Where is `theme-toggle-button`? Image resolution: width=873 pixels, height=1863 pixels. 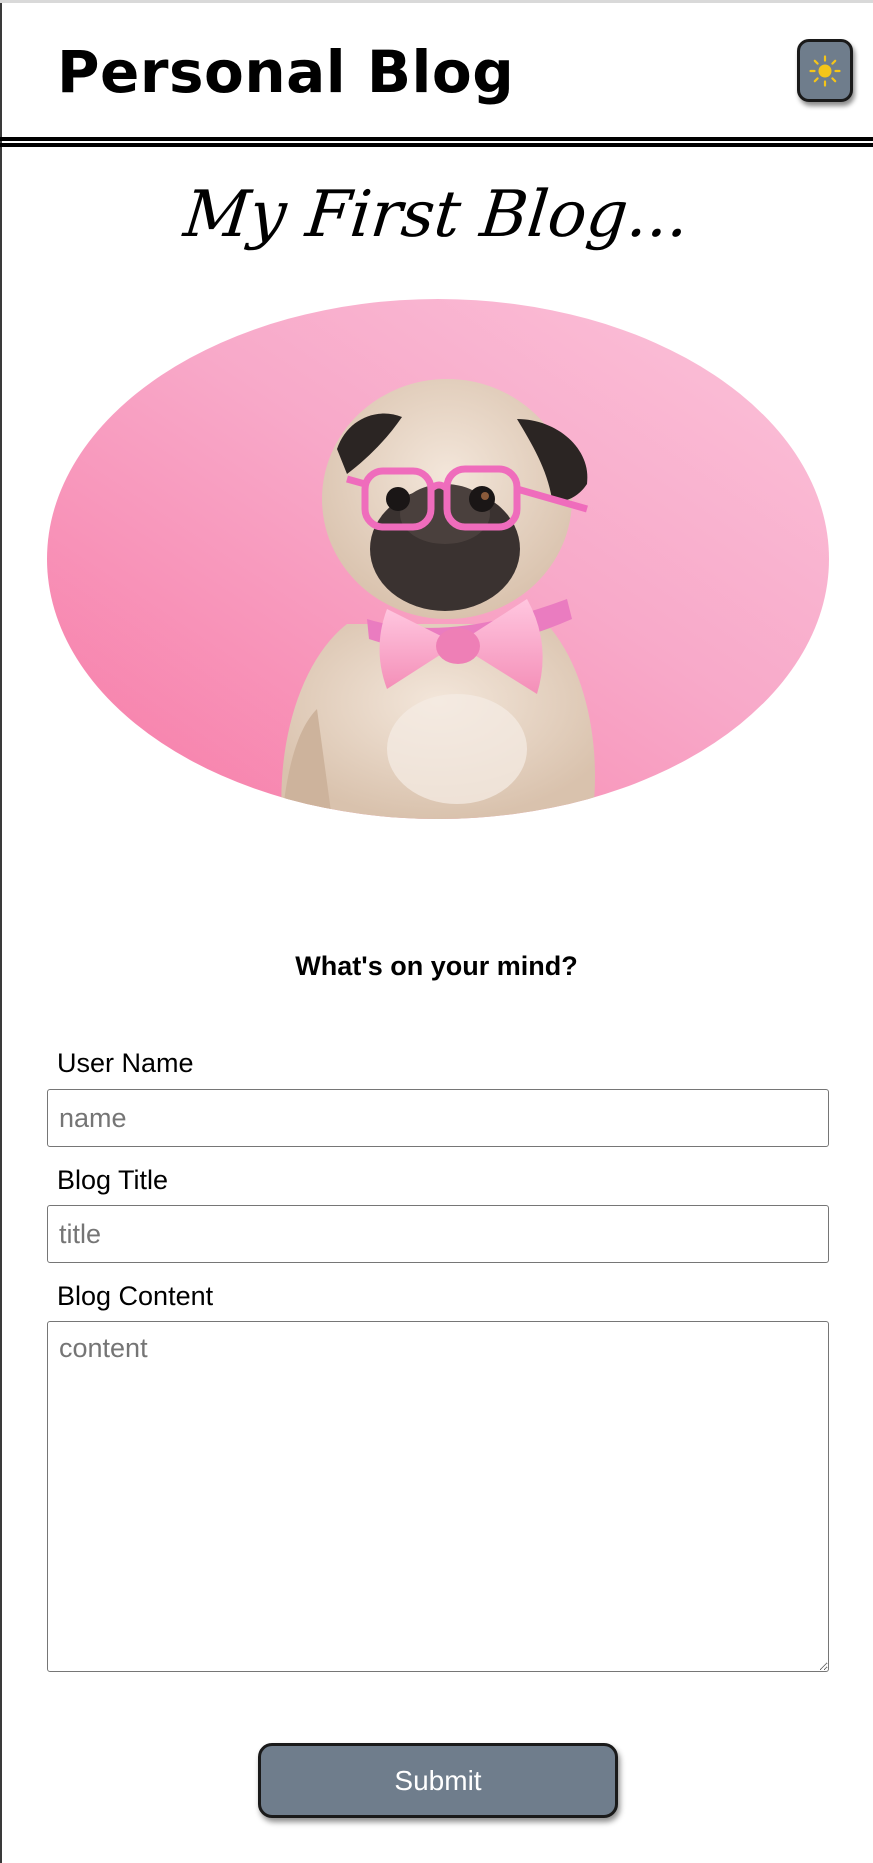
theme-toggle-button is located at coordinates (825, 70).